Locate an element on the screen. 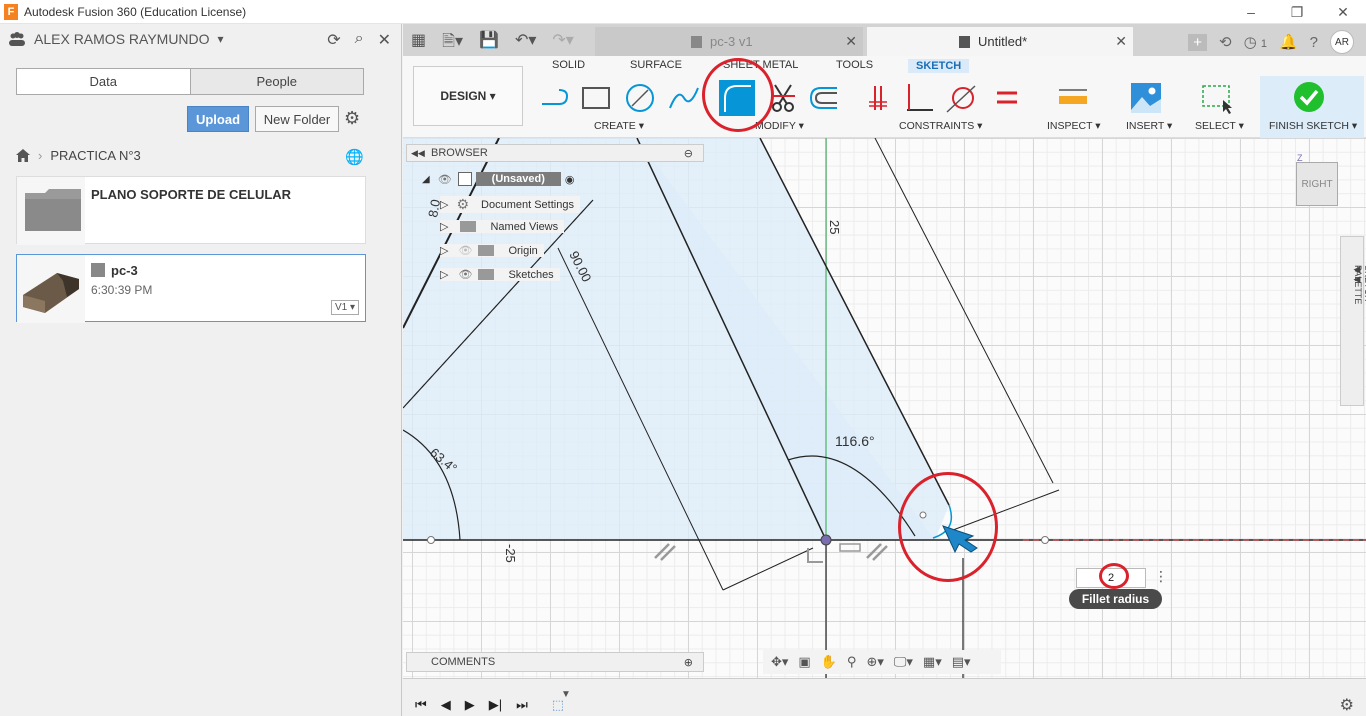  comments-panel: COMMENTS ⊕ is located at coordinates (555, 662).